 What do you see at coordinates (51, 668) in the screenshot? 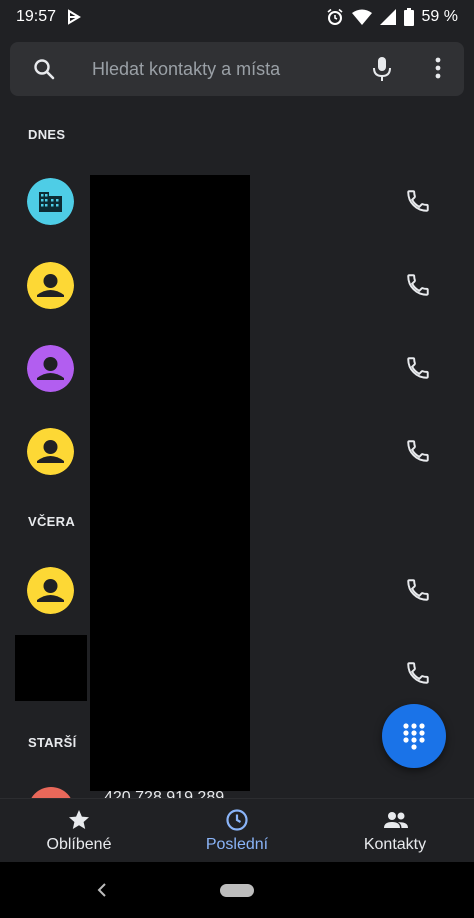
I see `redaction-block` at bounding box center [51, 668].